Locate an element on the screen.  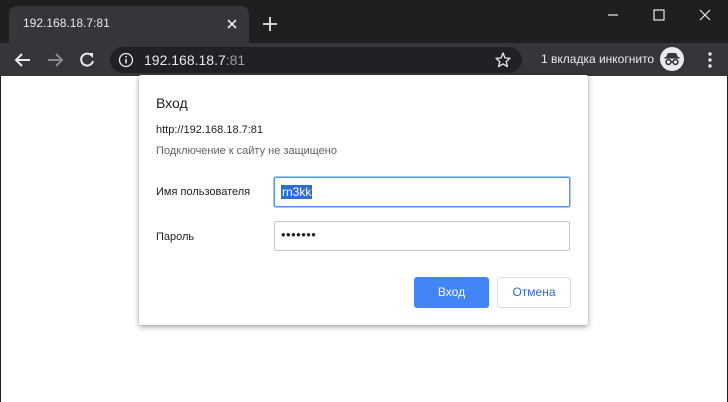
forward-arrow-icon is located at coordinates (55, 60).